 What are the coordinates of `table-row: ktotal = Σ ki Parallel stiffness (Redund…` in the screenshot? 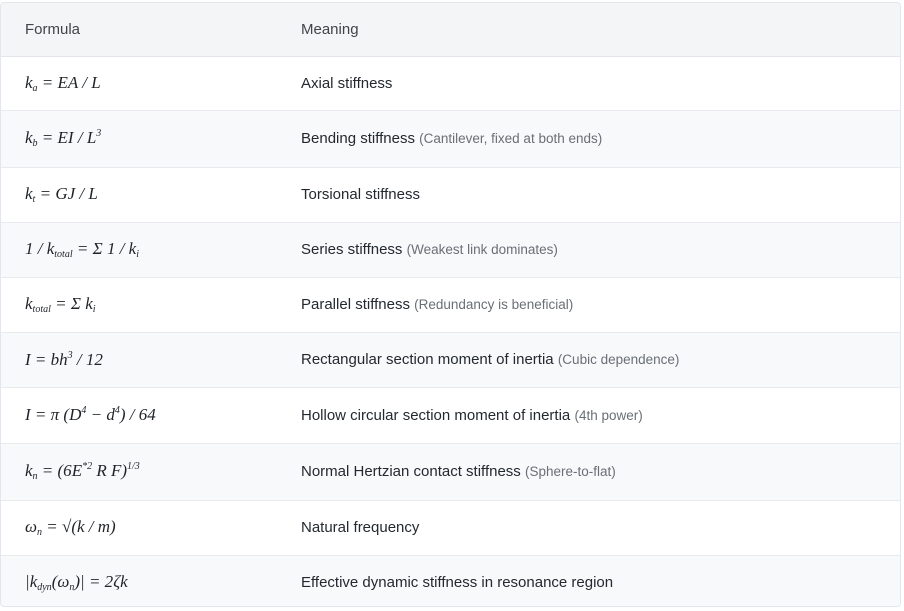 It's located at (450, 304).